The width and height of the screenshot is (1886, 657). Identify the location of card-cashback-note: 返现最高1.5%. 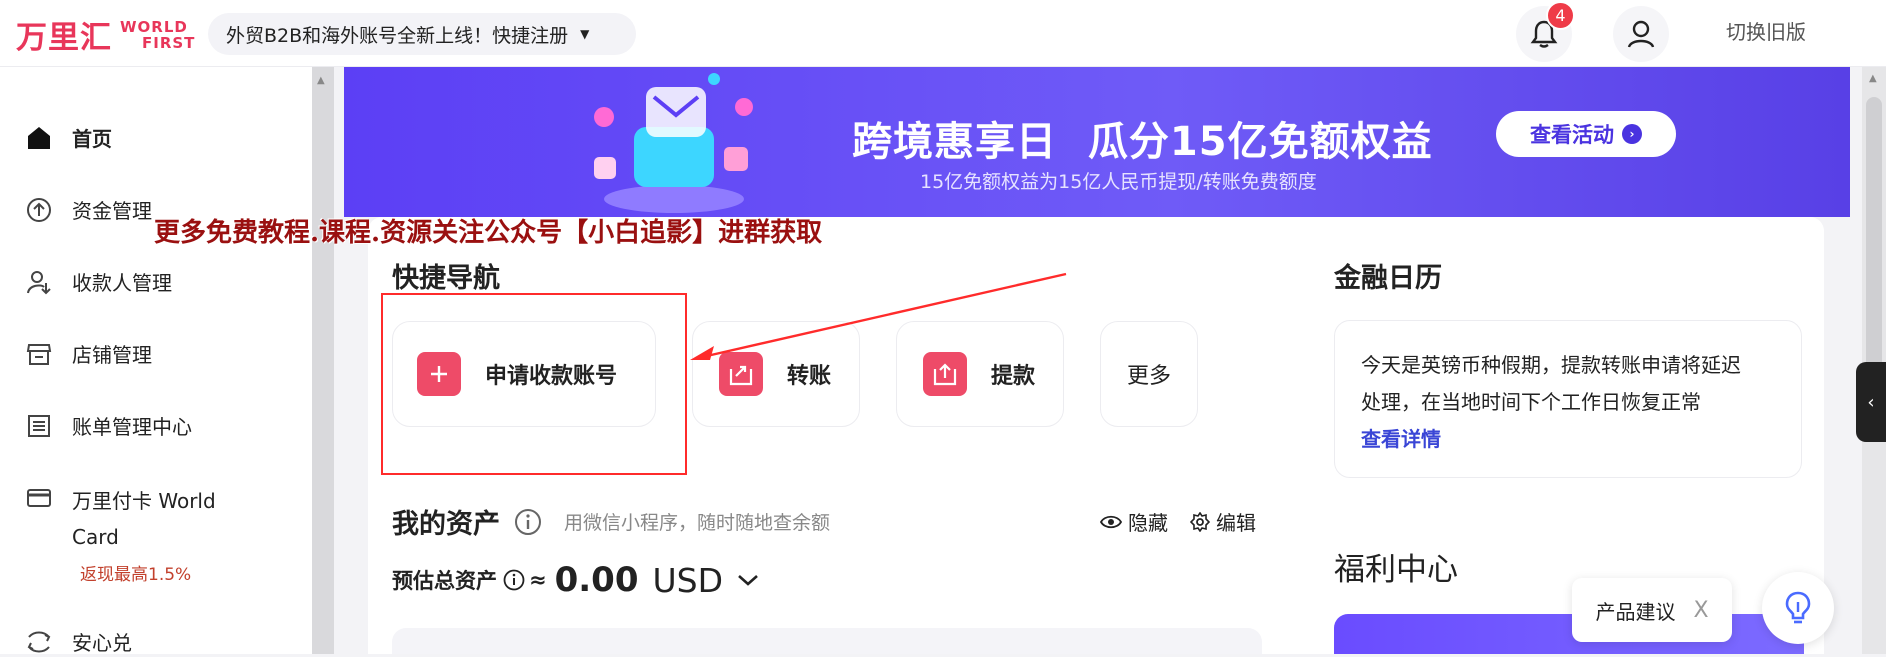
(136, 575).